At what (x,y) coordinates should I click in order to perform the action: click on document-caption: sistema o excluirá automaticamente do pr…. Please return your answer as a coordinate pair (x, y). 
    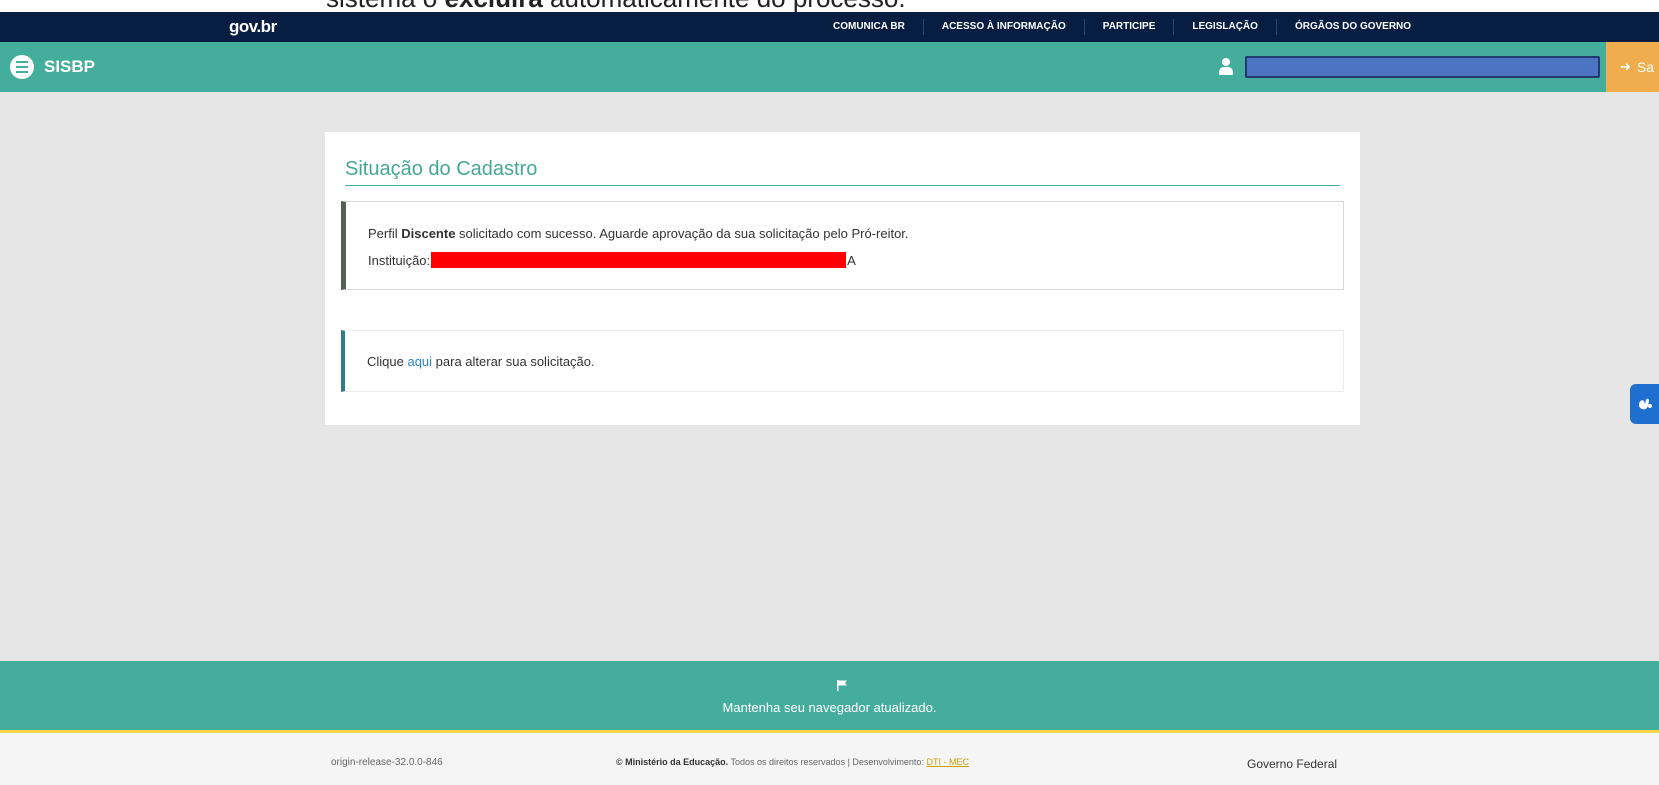
    Looking at the image, I should click on (829, 6).